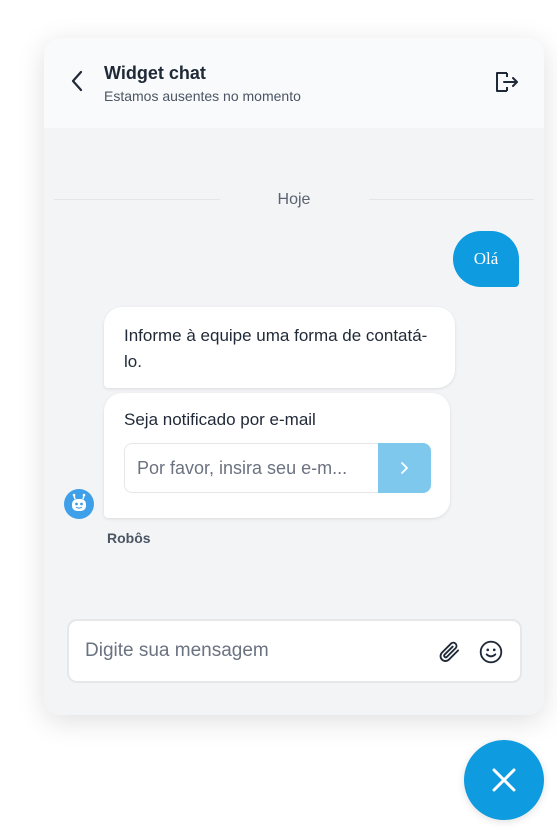 The height and width of the screenshot is (831, 557). I want to click on message-composer, so click(294, 651).